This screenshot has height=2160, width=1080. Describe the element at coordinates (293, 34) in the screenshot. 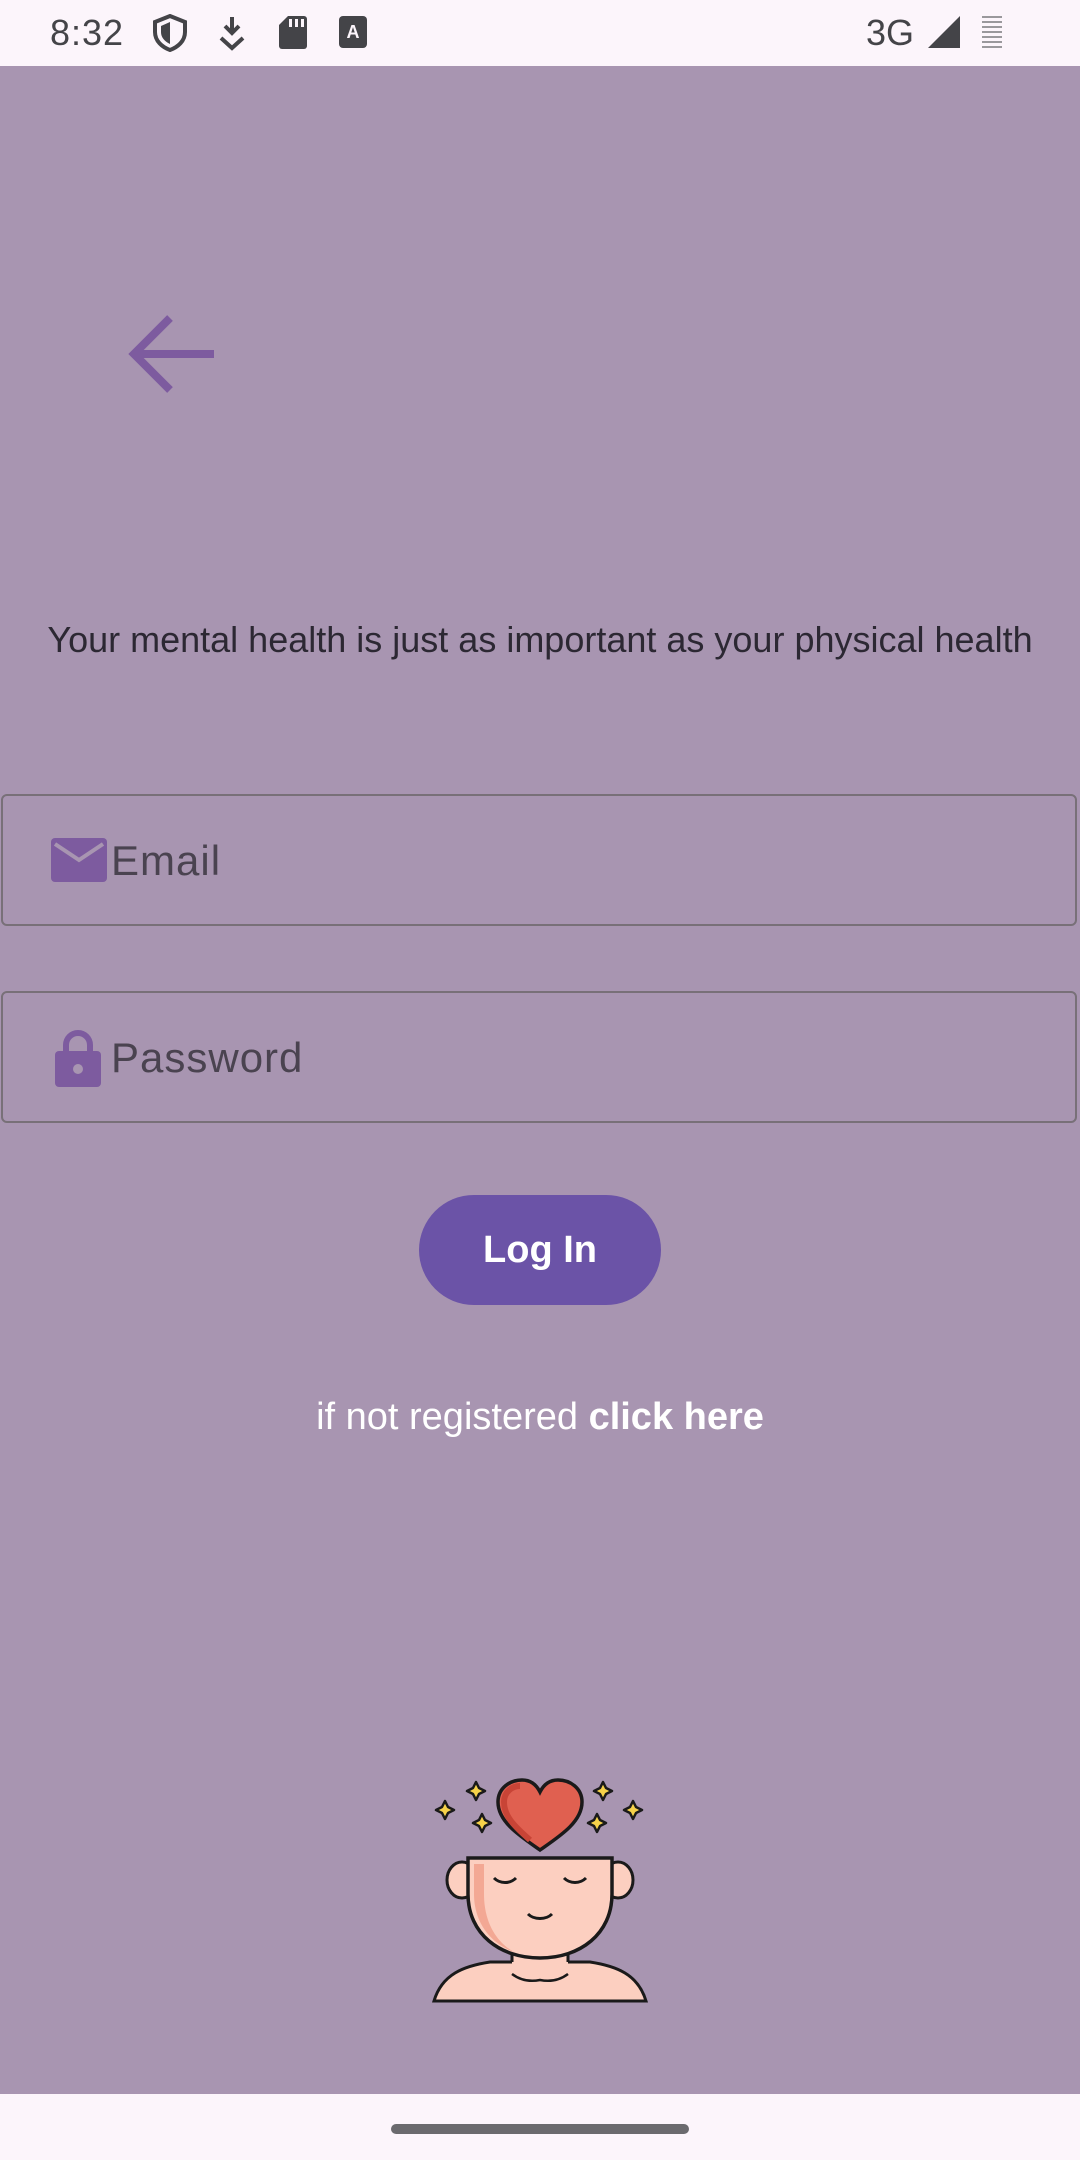

I see `sd-card-icon` at that location.